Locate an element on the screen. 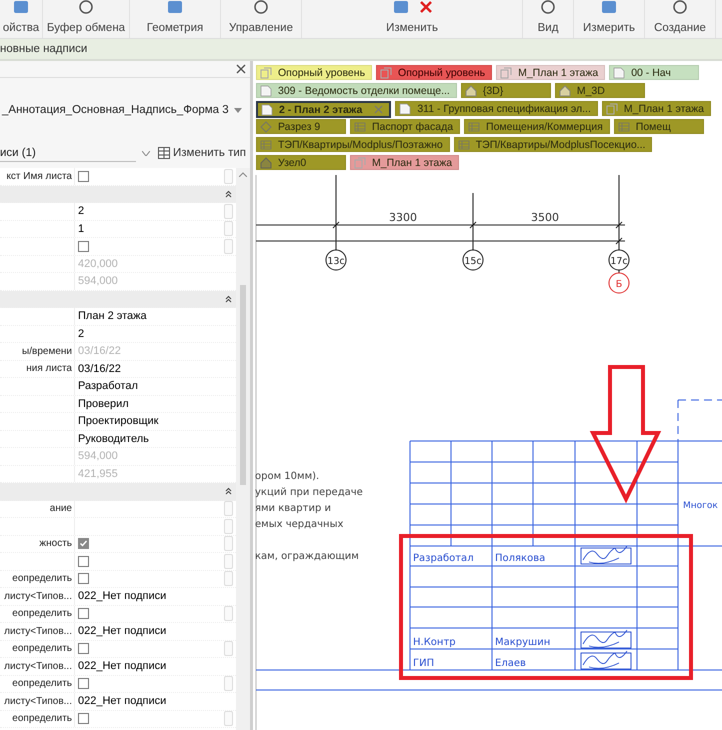 The image size is (722, 730). section-icon is located at coordinates (266, 126).